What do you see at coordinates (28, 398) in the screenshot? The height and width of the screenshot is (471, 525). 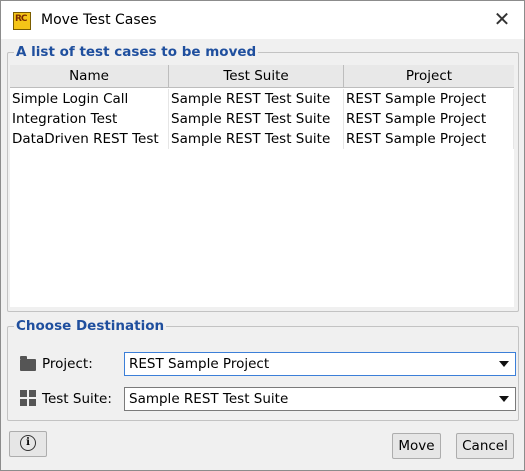 I see `grid-icon` at bounding box center [28, 398].